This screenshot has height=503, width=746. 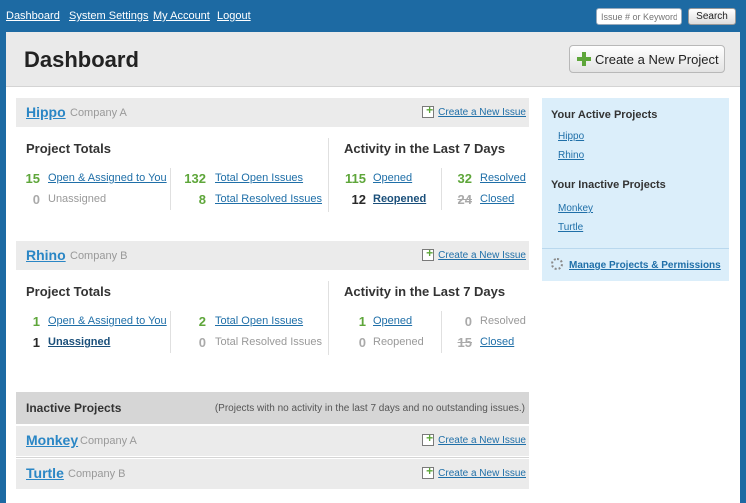 I want to click on page-header: Dashboard Create a New Project, so click(x=373, y=59).